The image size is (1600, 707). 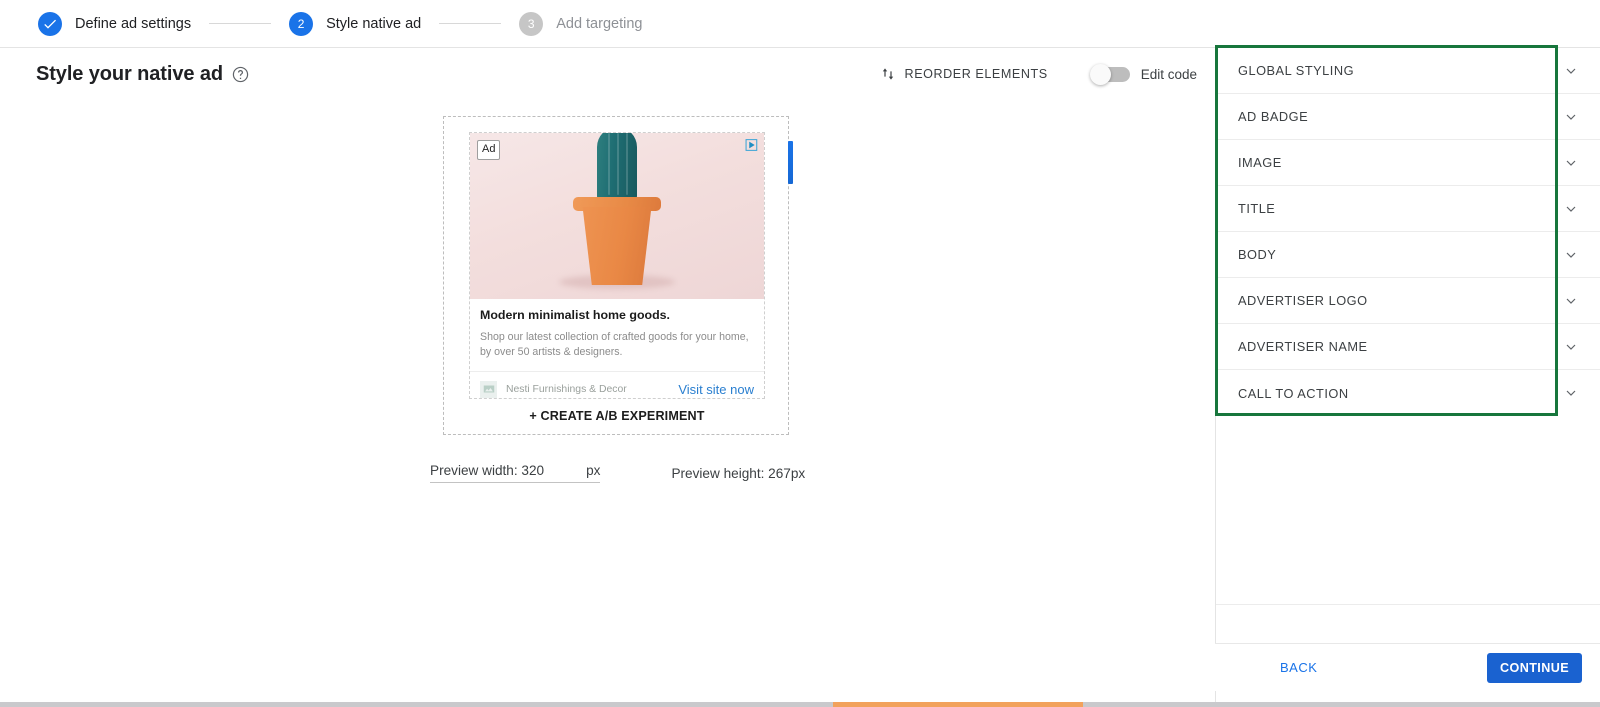 I want to click on step-define-ad-settings: Define ad settings, so click(x=115, y=23).